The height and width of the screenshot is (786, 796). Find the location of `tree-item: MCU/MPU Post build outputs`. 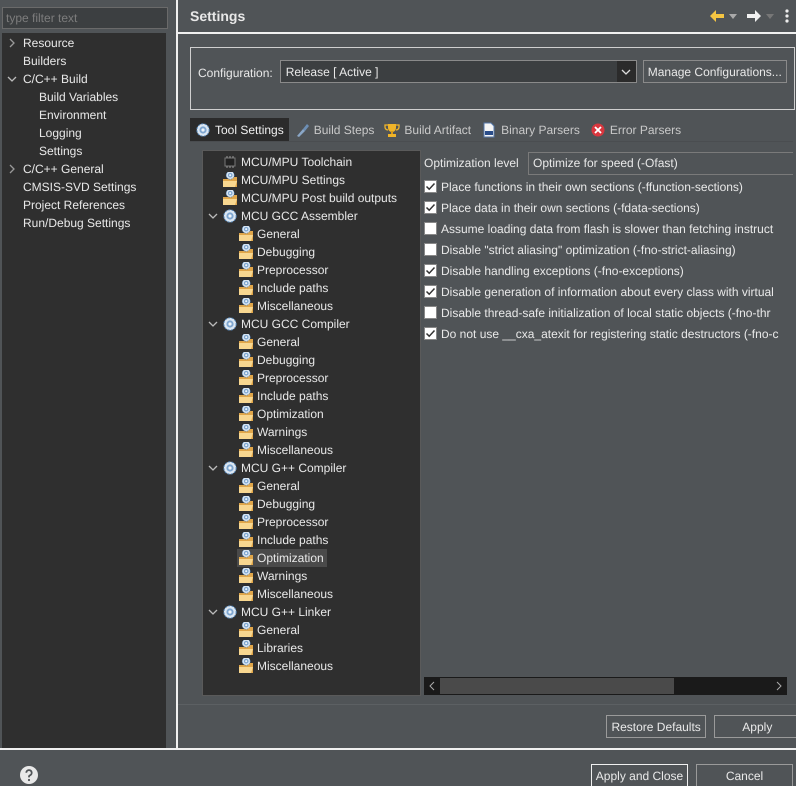

tree-item: MCU/MPU Post build outputs is located at coordinates (310, 198).